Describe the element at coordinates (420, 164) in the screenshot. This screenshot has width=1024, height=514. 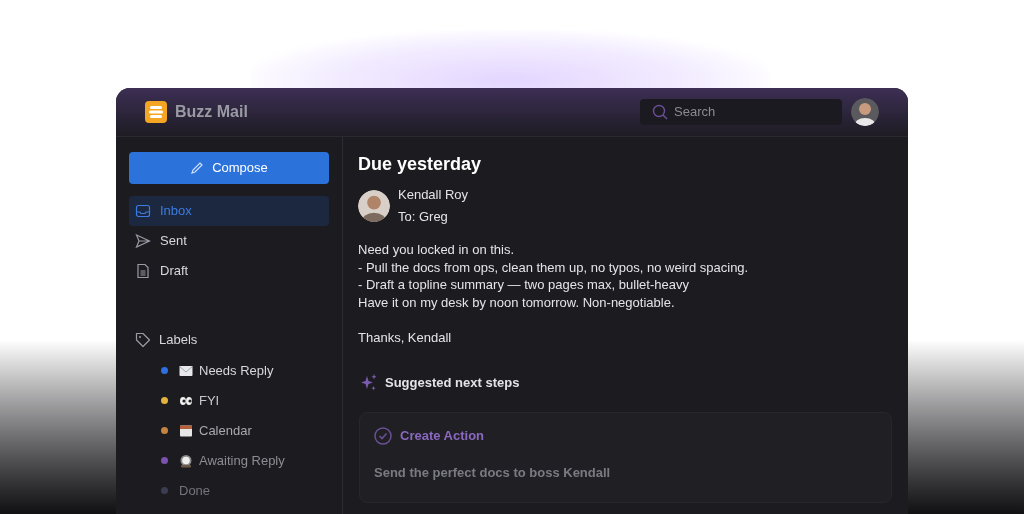
I see `email-subject: Due yesterday` at that location.